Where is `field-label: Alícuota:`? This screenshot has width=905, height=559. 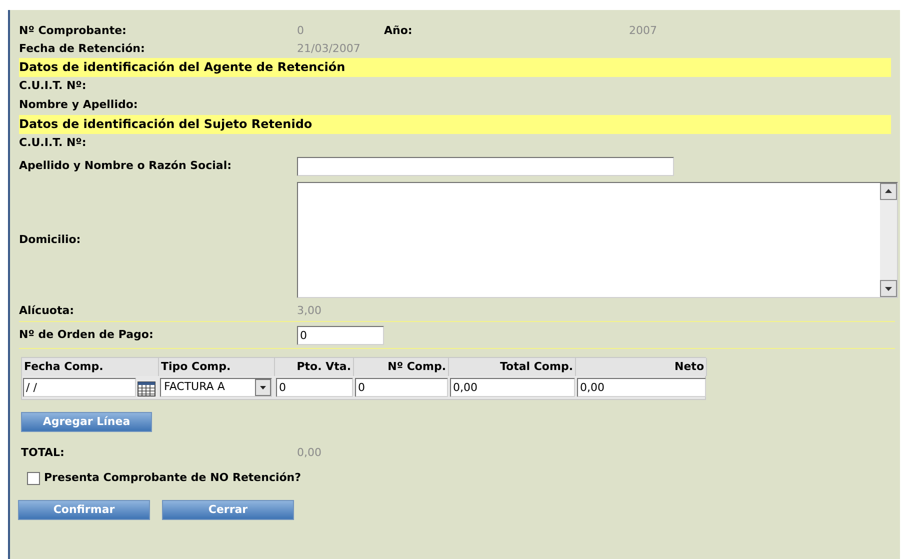
field-label: Alícuota: is located at coordinates (47, 310).